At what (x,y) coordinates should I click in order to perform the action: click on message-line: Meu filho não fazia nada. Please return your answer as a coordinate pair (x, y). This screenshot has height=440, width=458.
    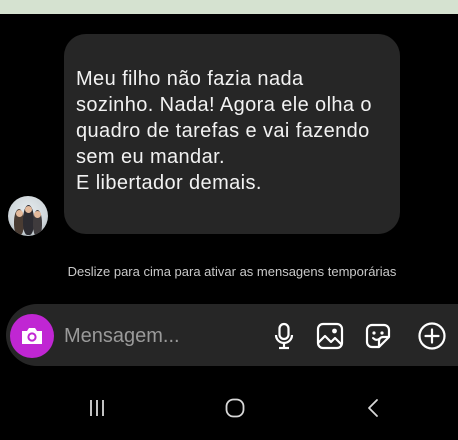
    Looking at the image, I should click on (190, 79).